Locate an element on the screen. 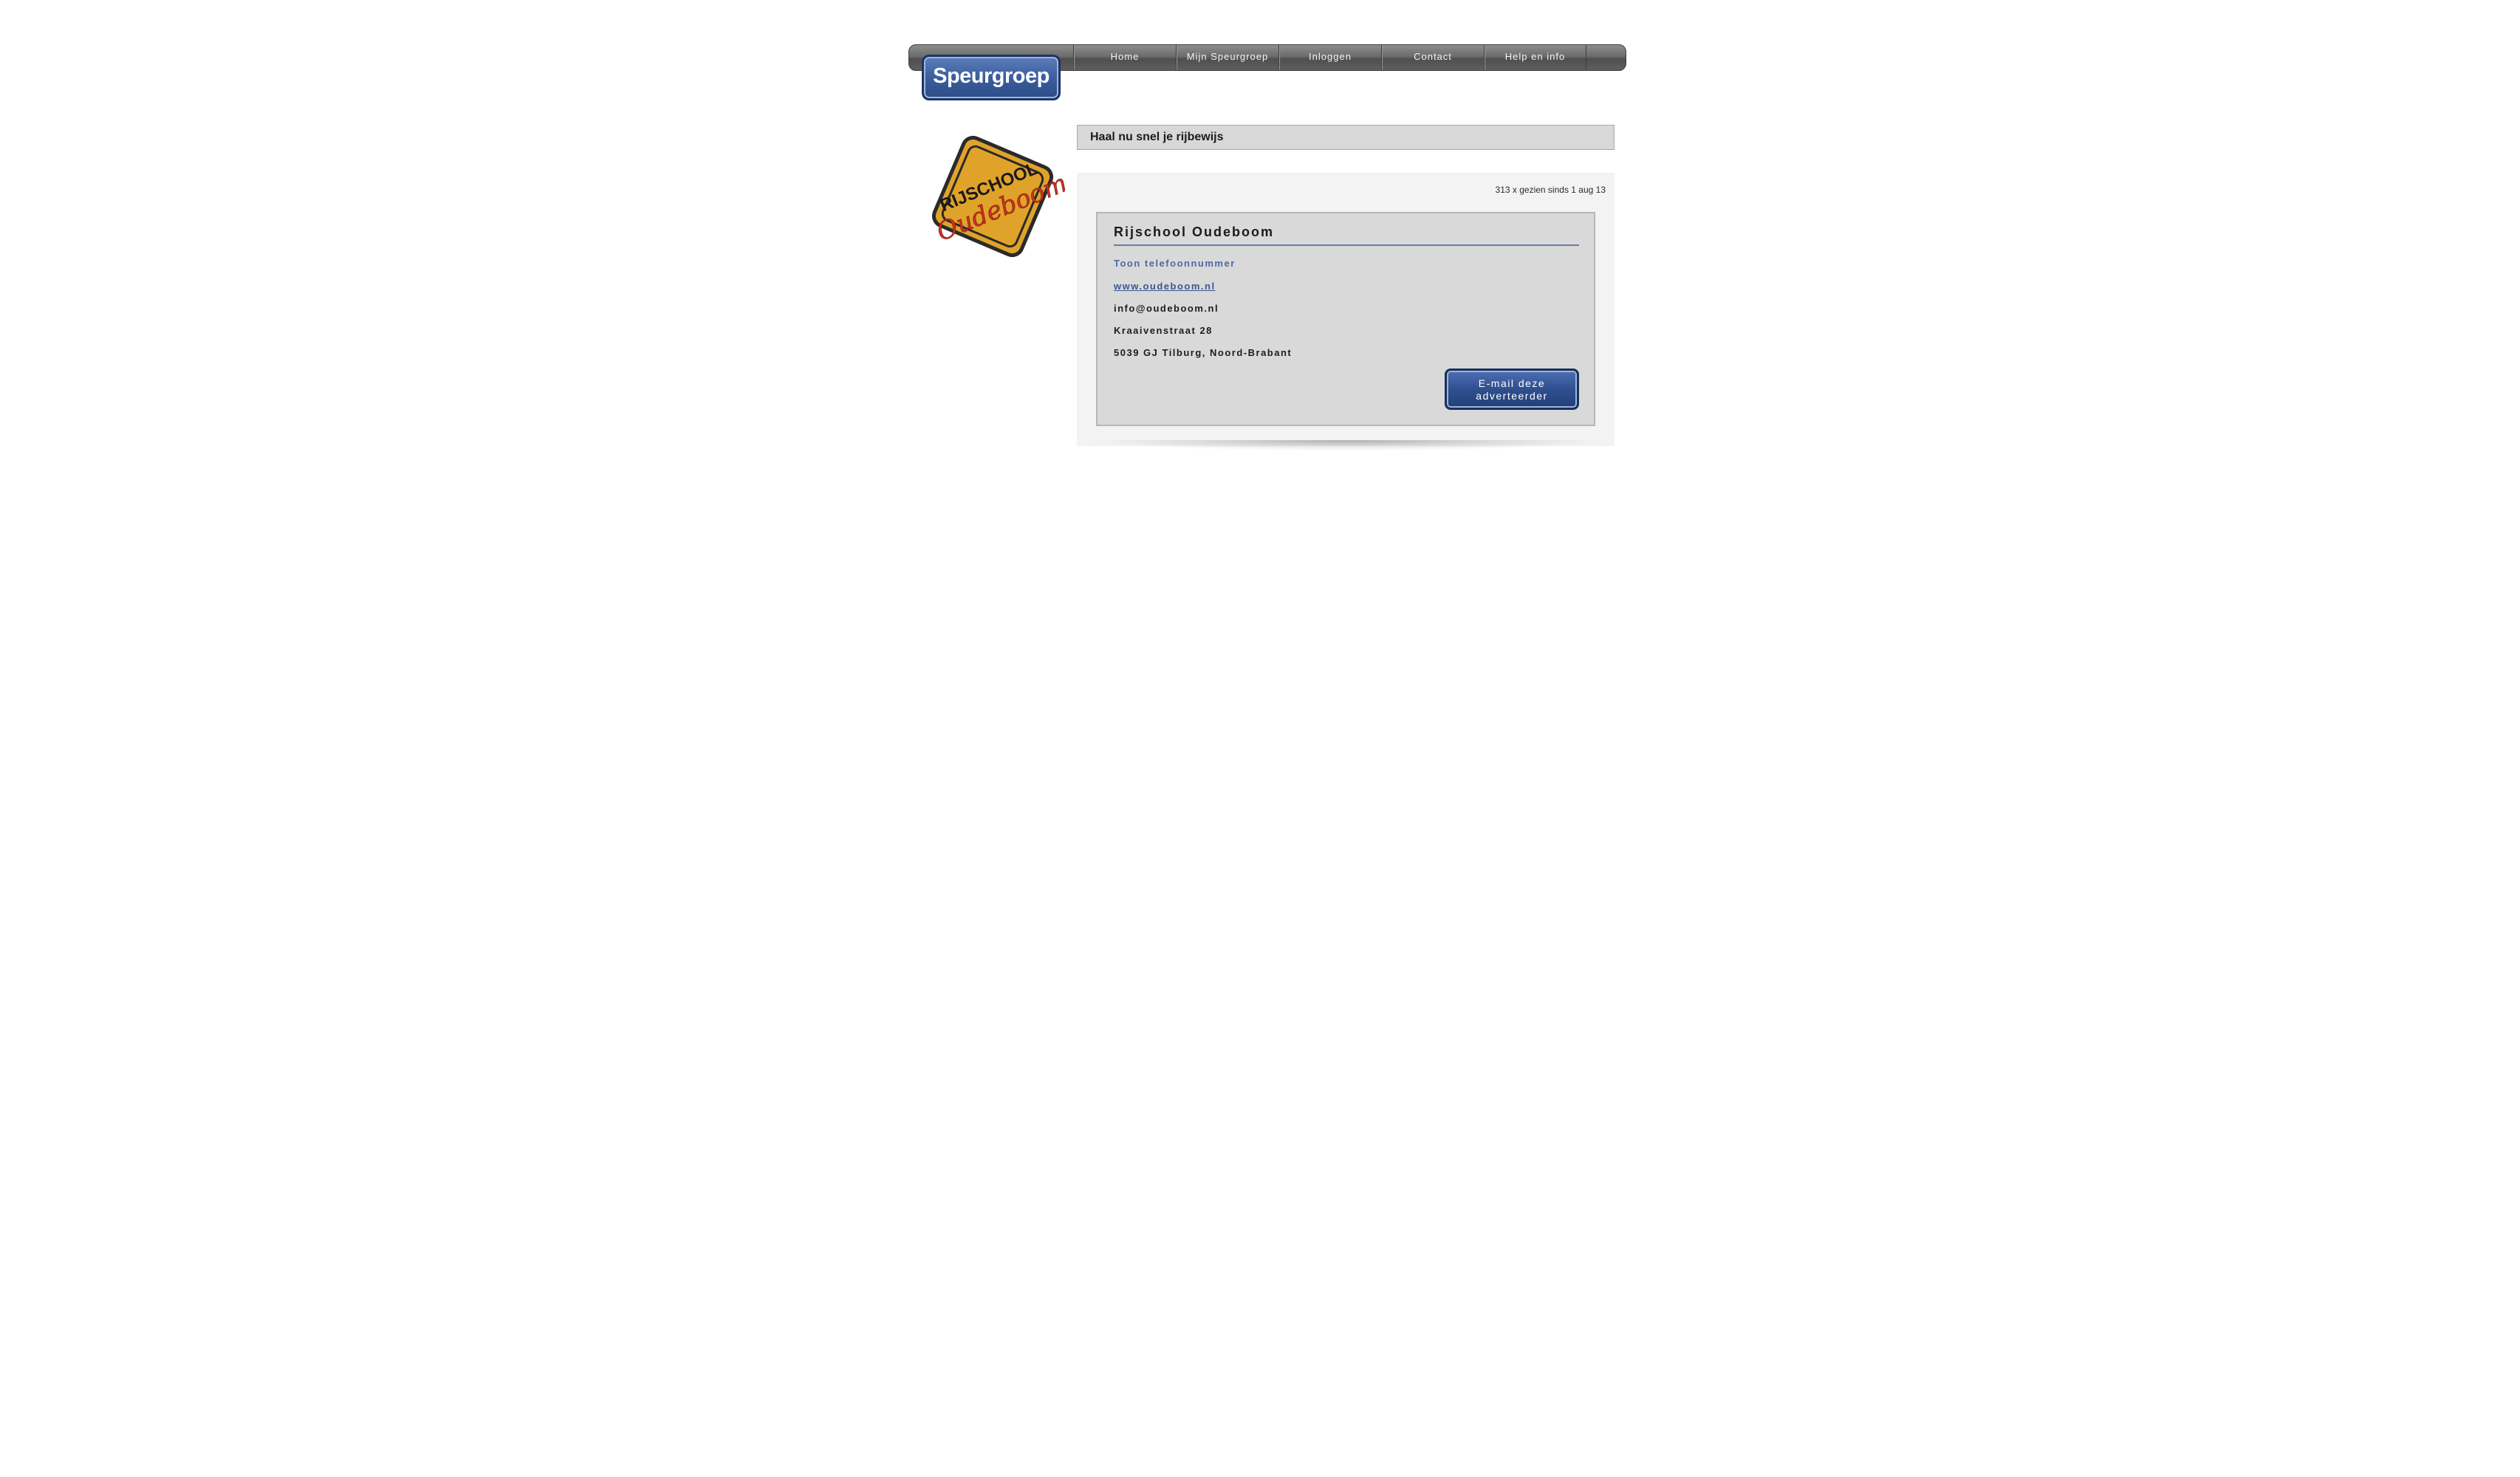 Image resolution: width=2520 pixels, height=1477 pixels. advertiser-street: Kraaivenstraat 28 is located at coordinates (1163, 330).